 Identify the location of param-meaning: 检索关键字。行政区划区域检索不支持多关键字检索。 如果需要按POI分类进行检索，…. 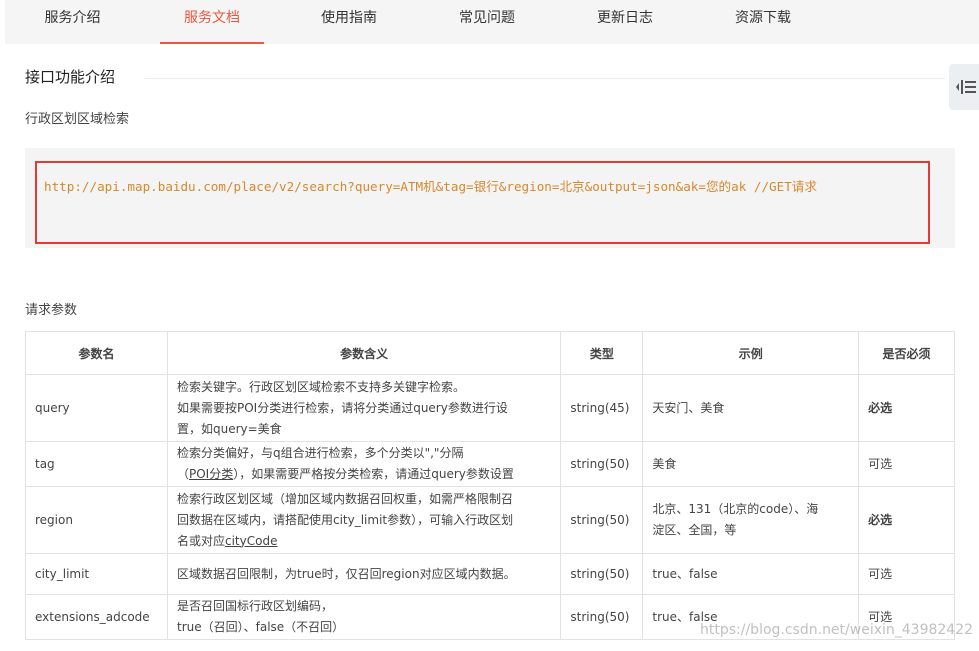
(364, 408).